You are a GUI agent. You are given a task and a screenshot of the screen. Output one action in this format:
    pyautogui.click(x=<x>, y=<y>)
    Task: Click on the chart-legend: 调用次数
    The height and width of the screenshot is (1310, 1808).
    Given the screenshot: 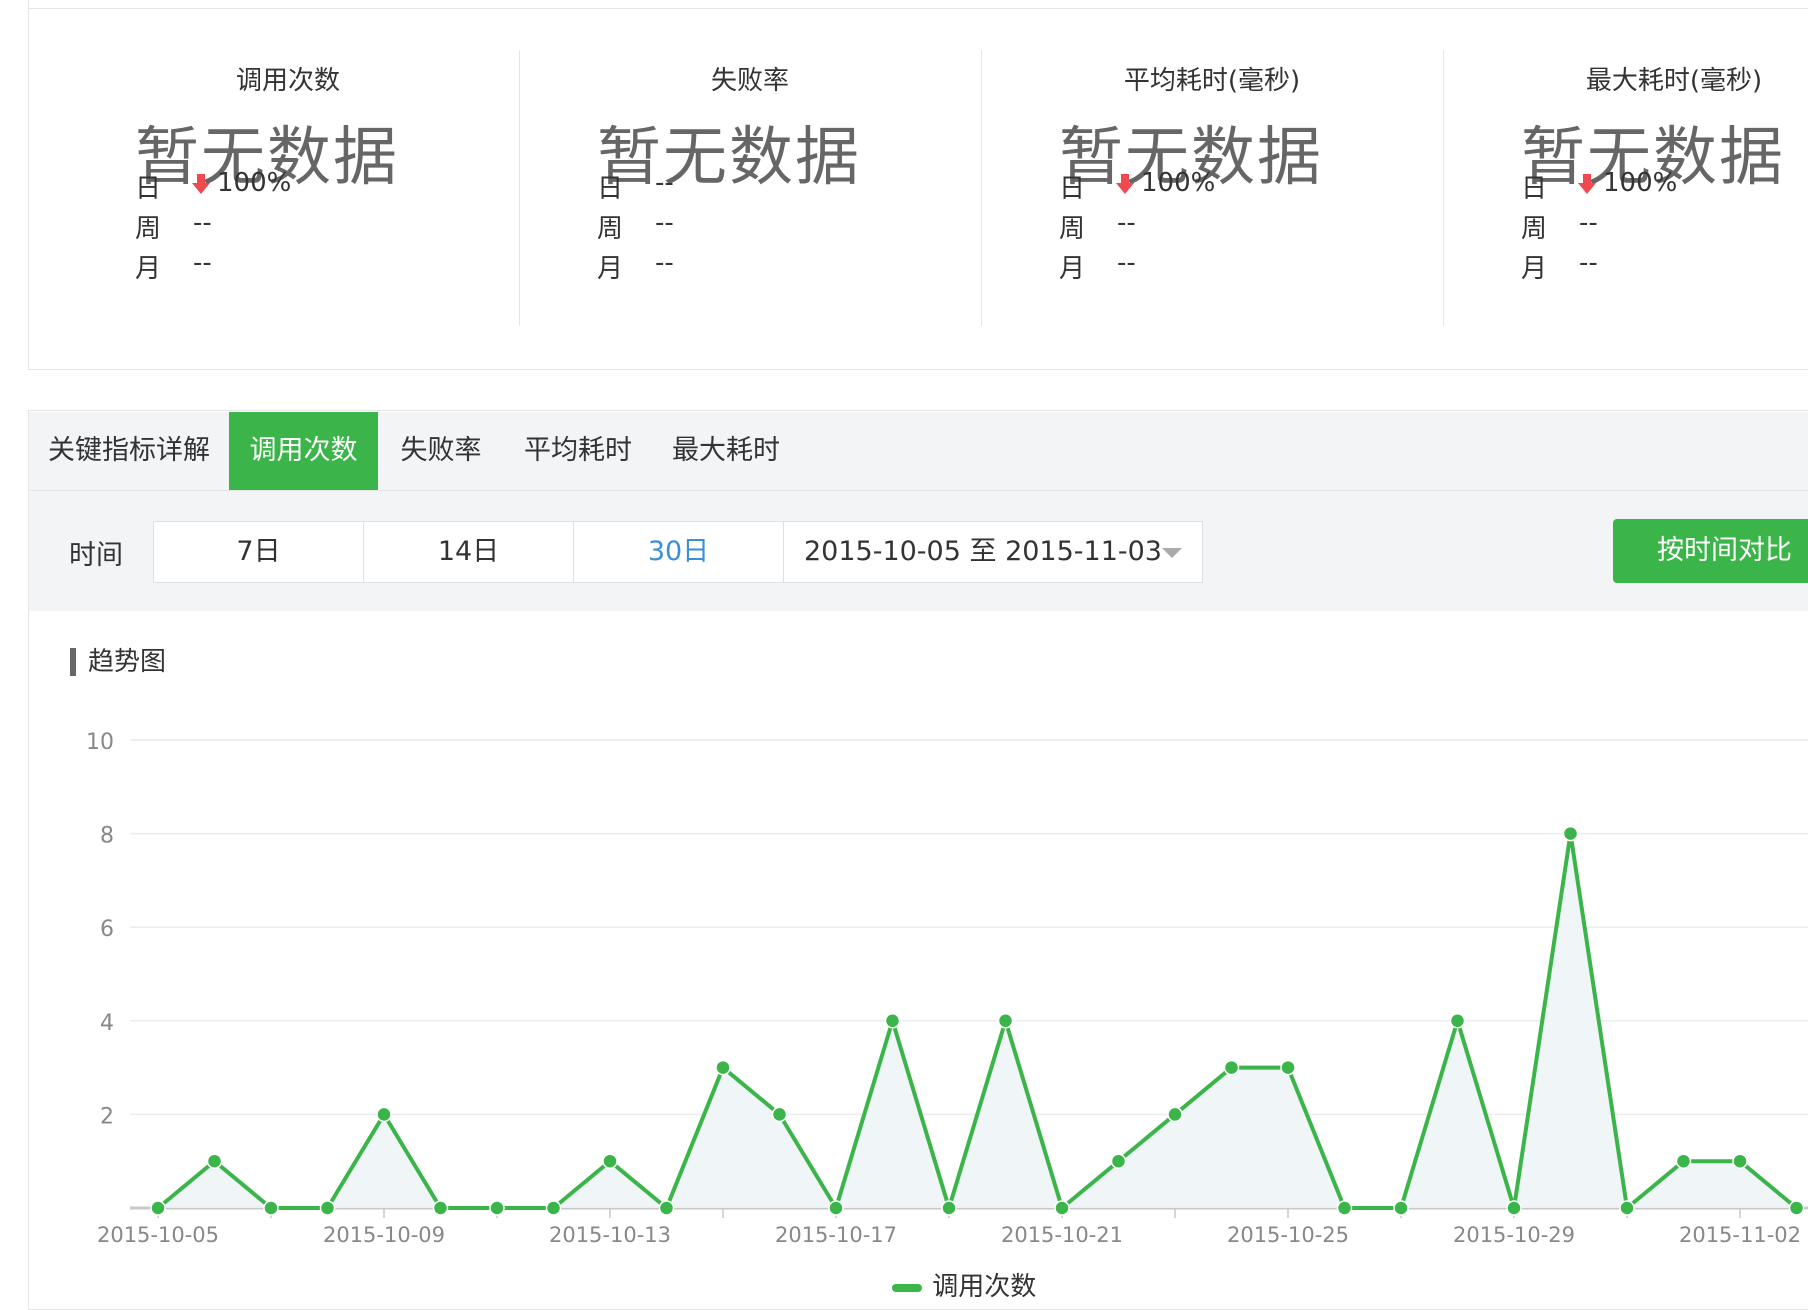 What is the action you would take?
    pyautogui.click(x=963, y=1284)
    